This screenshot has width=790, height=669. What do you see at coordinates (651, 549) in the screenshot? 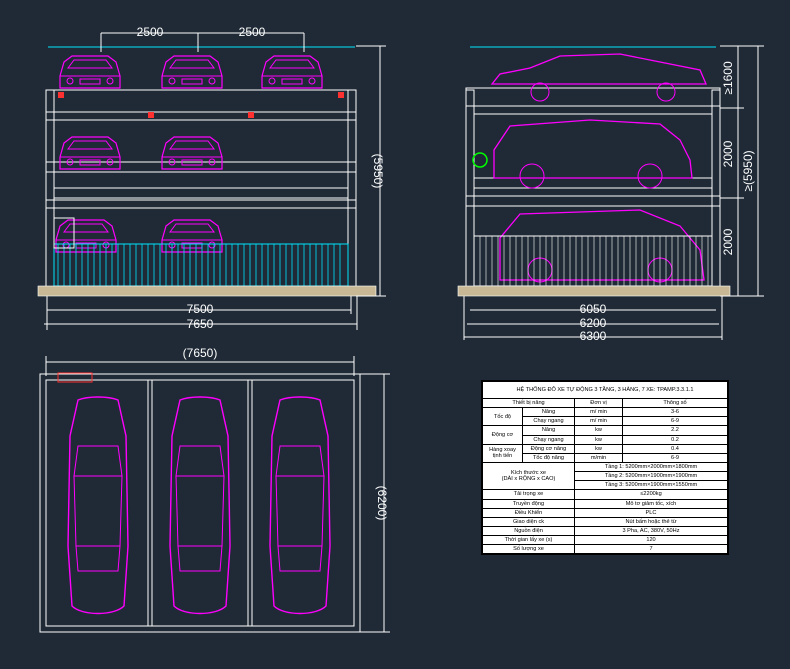
I see `spec-row-value: 7` at bounding box center [651, 549].